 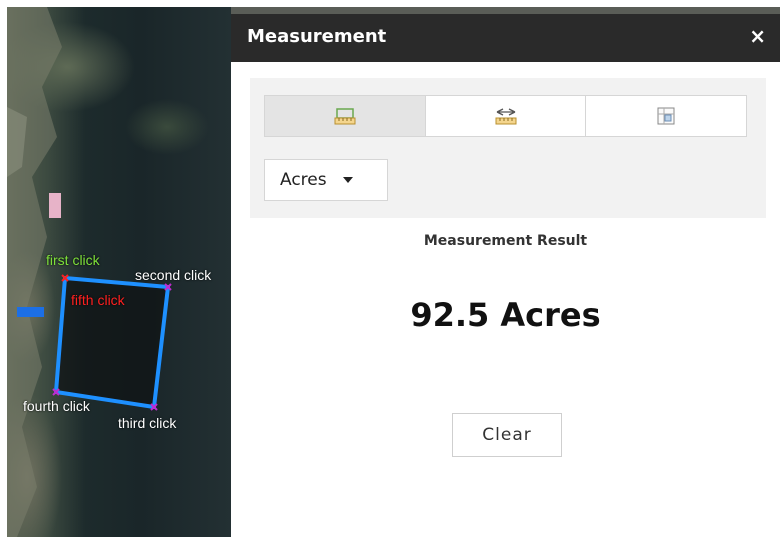 What do you see at coordinates (34, 272) in the screenshot?
I see `shoreline` at bounding box center [34, 272].